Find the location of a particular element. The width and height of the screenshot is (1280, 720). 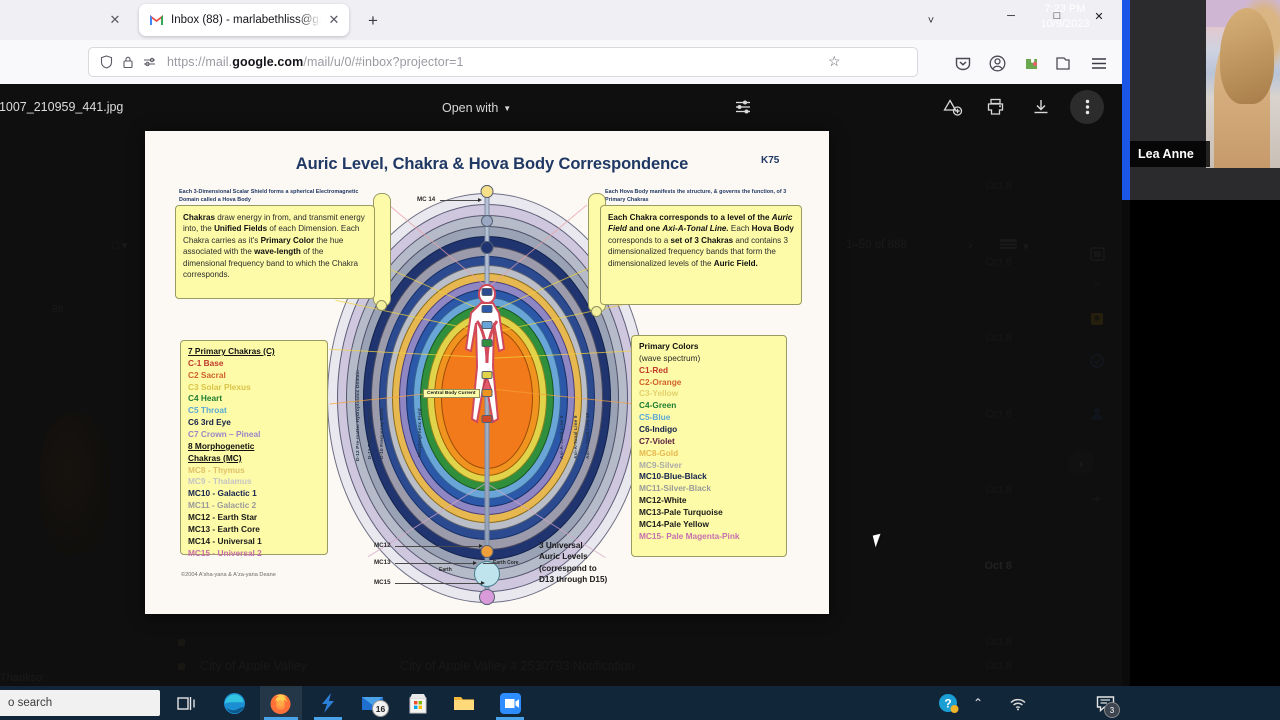

node-mc15 is located at coordinates (487, 597).